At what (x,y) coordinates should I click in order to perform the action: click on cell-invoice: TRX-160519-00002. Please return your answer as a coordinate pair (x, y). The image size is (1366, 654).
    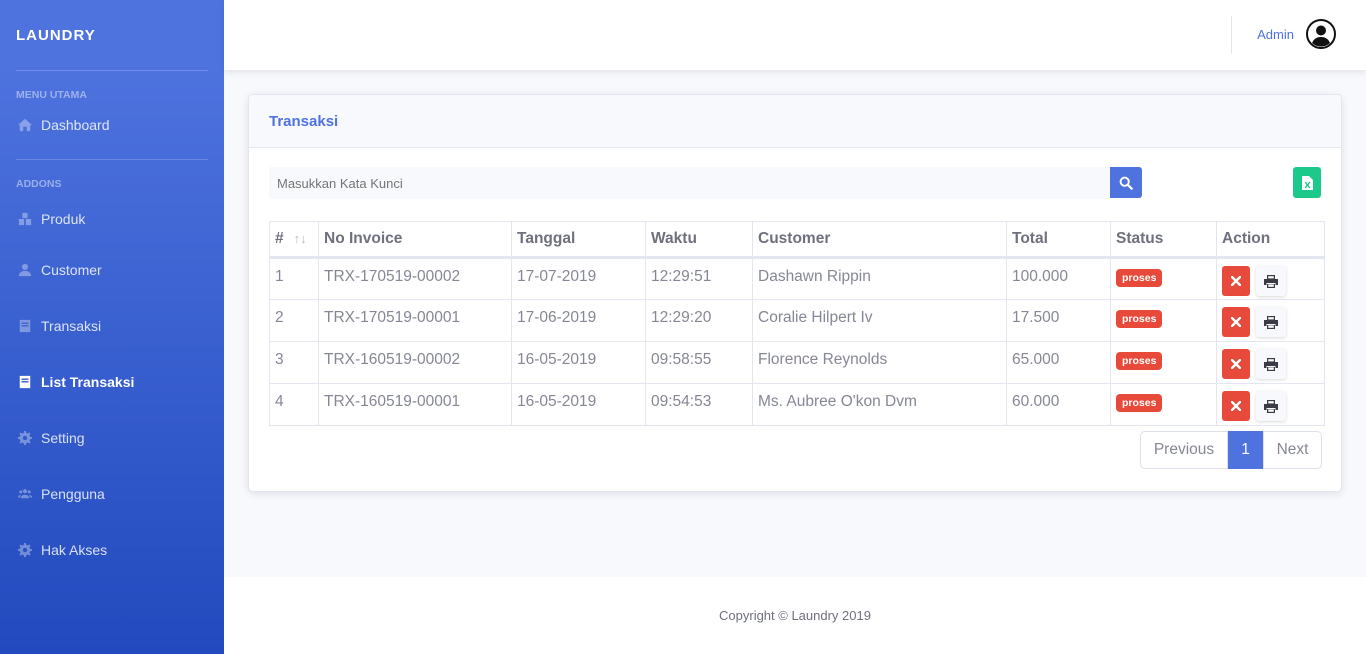
    Looking at the image, I should click on (415, 362).